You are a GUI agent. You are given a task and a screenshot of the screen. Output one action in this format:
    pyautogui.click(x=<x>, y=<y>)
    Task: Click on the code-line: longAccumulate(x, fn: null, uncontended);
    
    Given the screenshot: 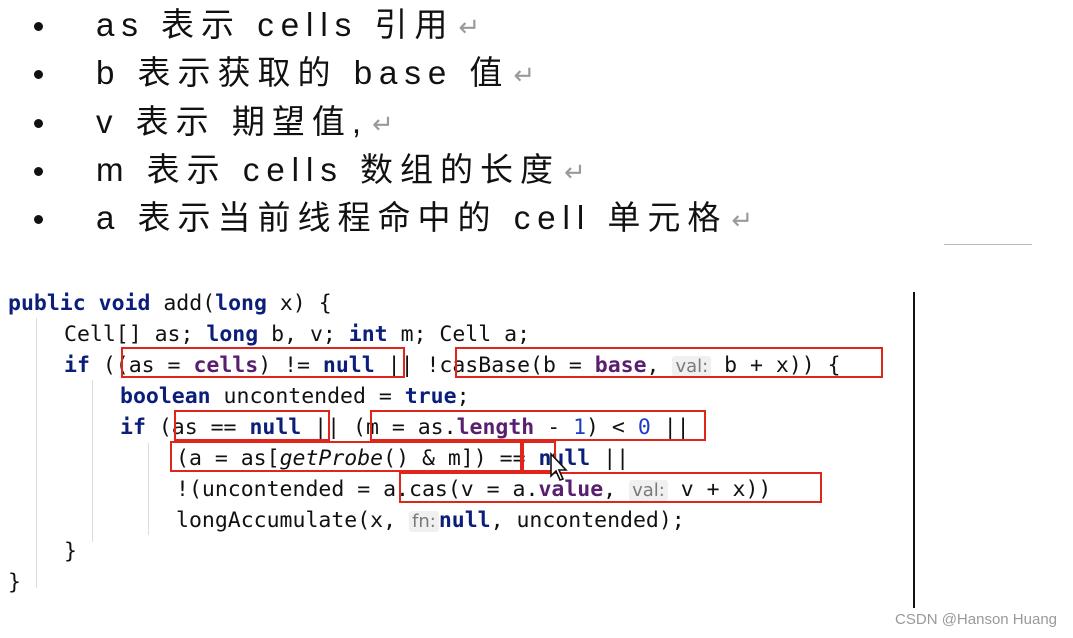 What is the action you would take?
    pyautogui.click(x=430, y=520)
    